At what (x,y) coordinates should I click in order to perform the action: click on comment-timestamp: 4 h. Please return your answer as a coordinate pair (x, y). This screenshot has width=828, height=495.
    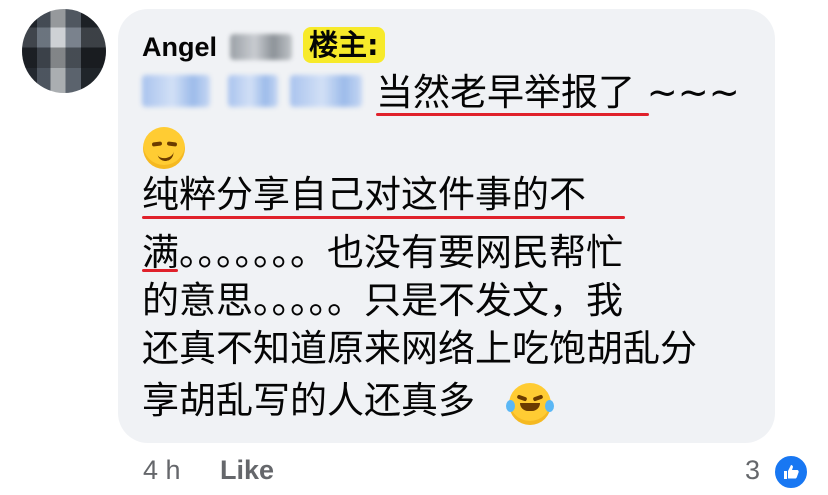
    Looking at the image, I should click on (162, 470).